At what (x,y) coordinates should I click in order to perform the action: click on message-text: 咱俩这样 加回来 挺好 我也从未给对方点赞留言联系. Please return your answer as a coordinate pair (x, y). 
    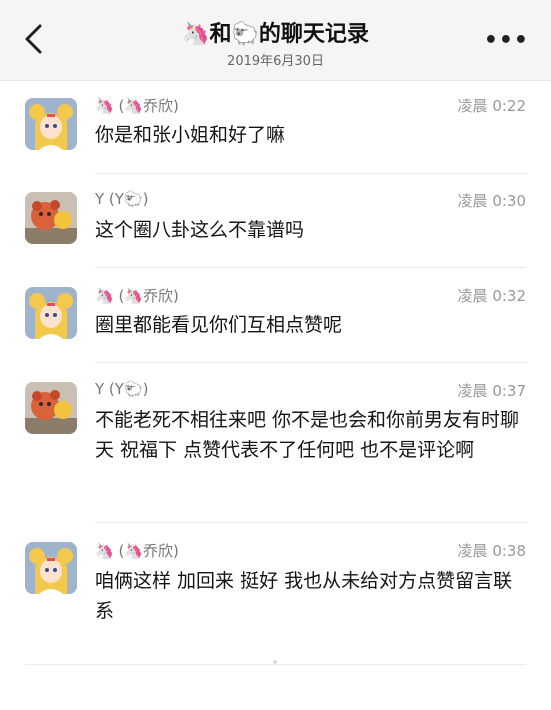
    Looking at the image, I should click on (304, 596).